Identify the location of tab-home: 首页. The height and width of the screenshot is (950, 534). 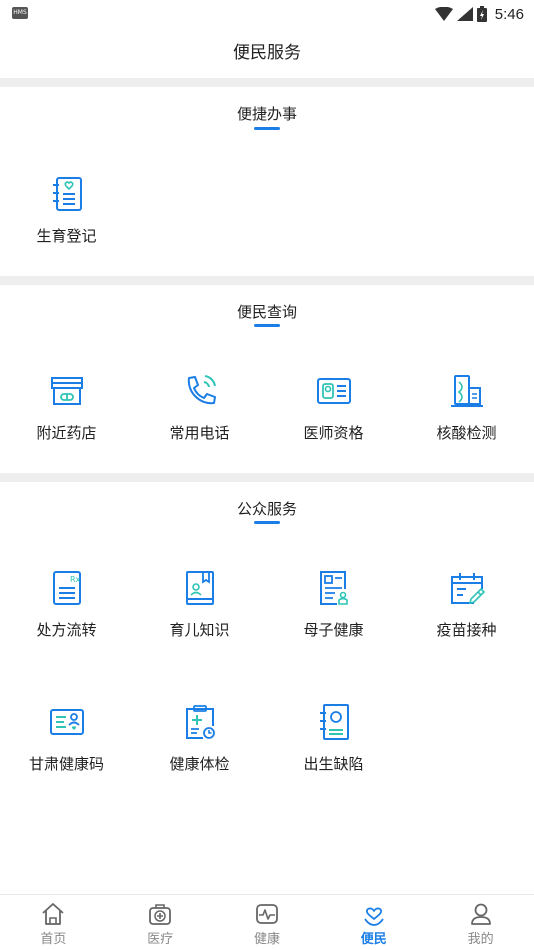
(53, 922).